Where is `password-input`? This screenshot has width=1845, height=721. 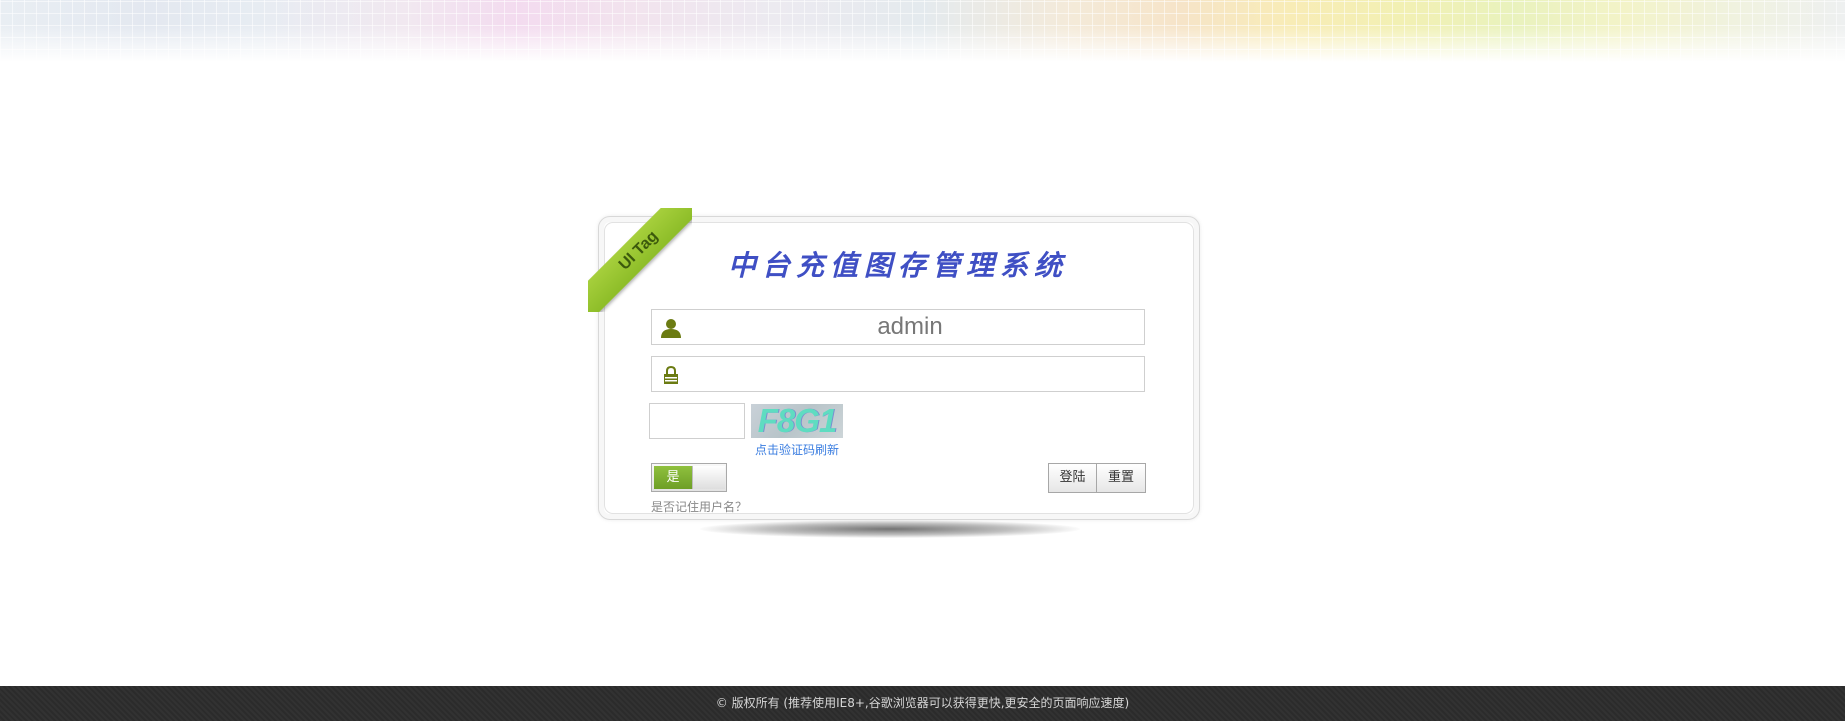
password-input is located at coordinates (910, 374).